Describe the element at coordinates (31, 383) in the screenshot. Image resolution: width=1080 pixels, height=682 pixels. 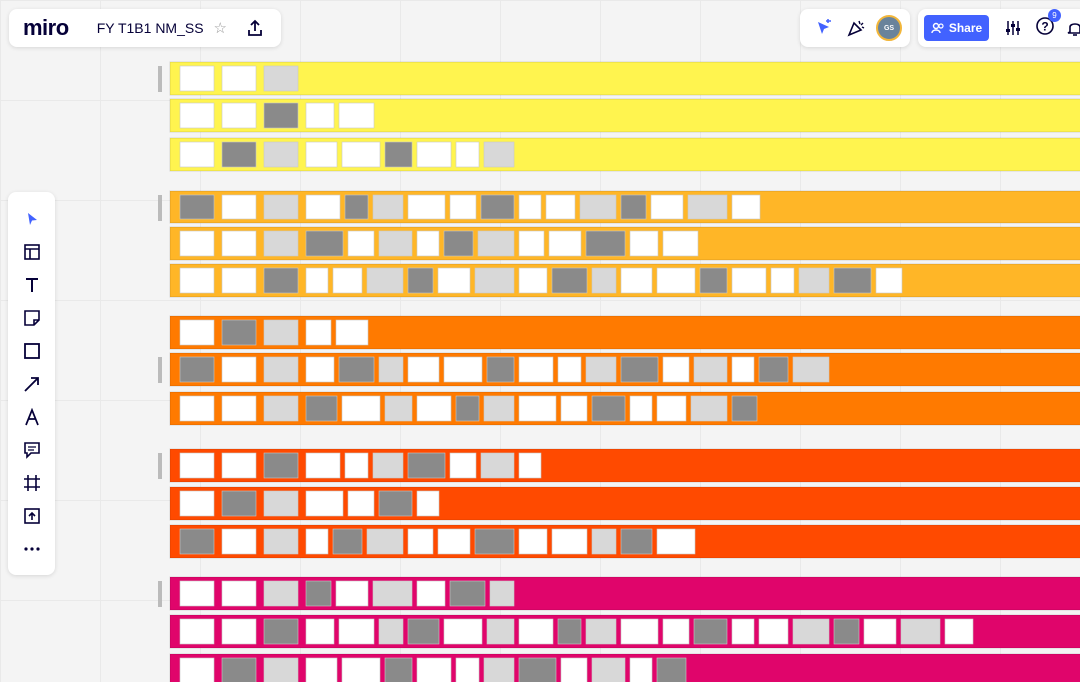
I see `arrow-tool` at that location.